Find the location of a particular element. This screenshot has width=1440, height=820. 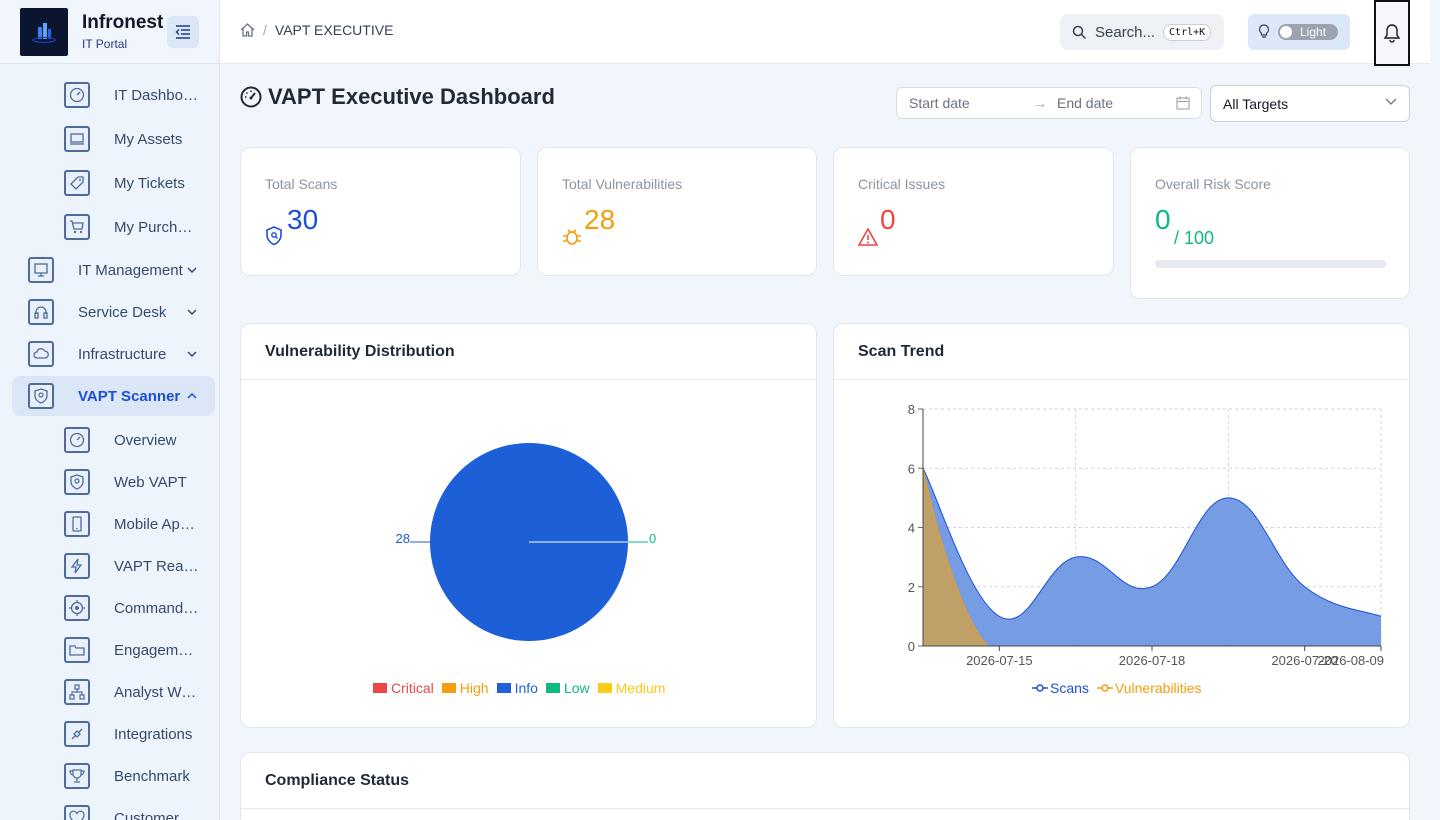

legend-item-critical: Critical is located at coordinates (403, 688).